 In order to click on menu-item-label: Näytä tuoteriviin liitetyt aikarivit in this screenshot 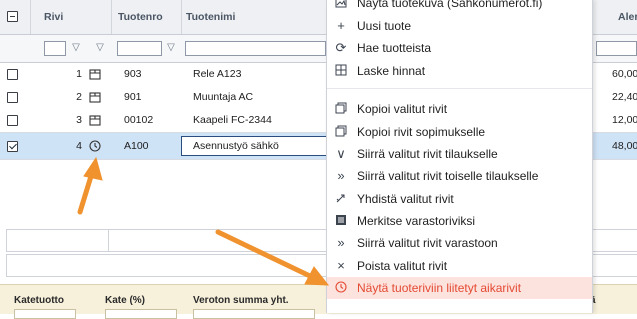, I will do `click(439, 288)`.